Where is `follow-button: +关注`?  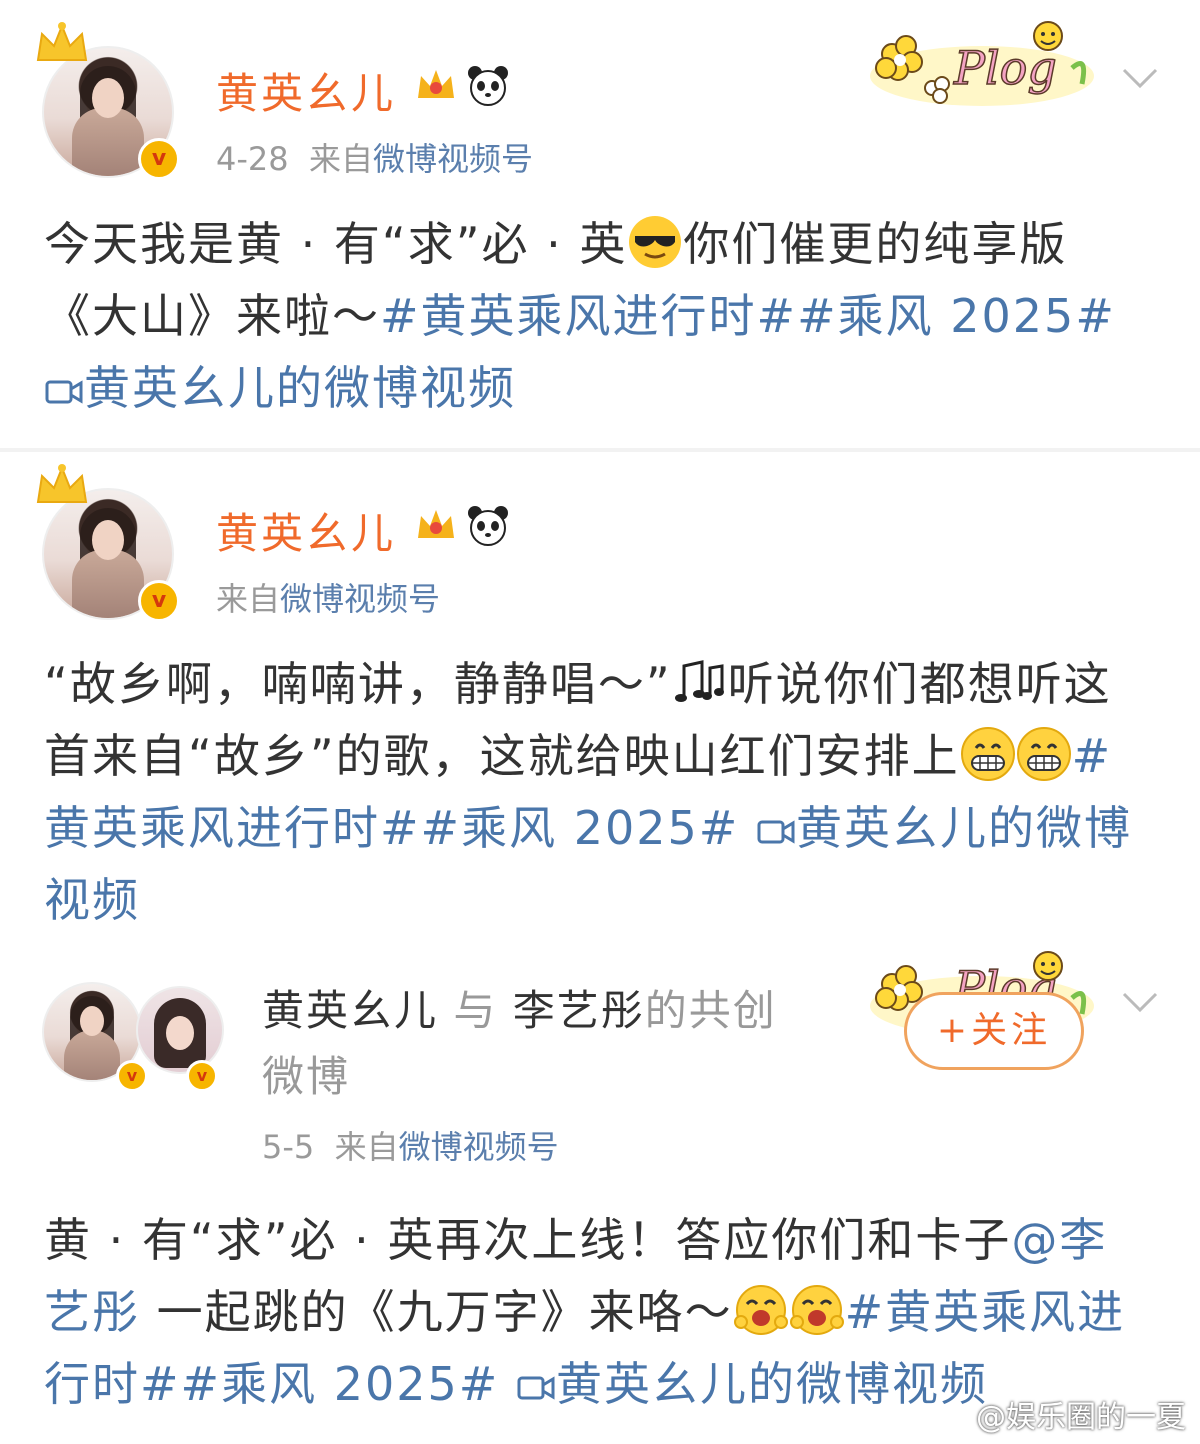 follow-button: +关注 is located at coordinates (994, 1031).